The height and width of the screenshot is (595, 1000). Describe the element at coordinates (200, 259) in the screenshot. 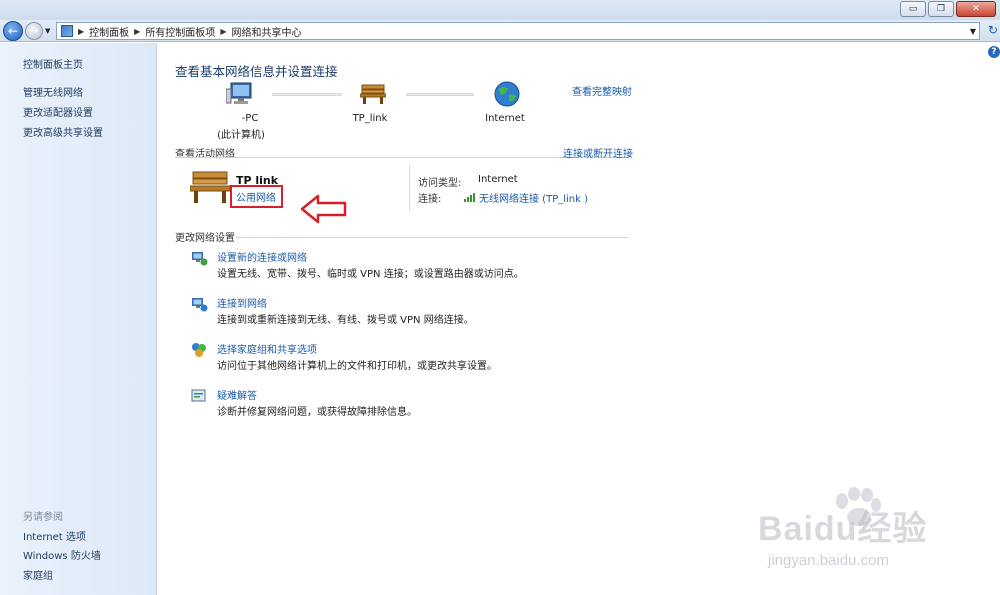

I see `network-setup-icon` at that location.